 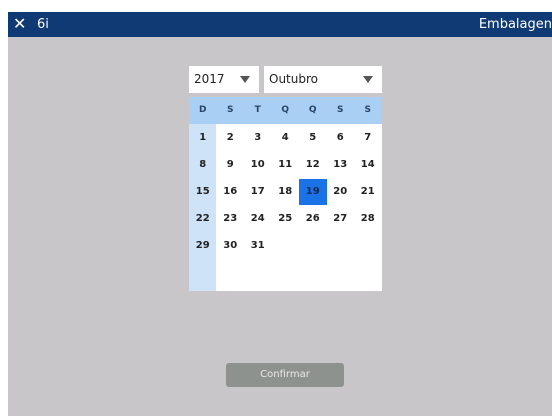 What do you see at coordinates (286, 219) in the screenshot?
I see `calendar-day: 25` at bounding box center [286, 219].